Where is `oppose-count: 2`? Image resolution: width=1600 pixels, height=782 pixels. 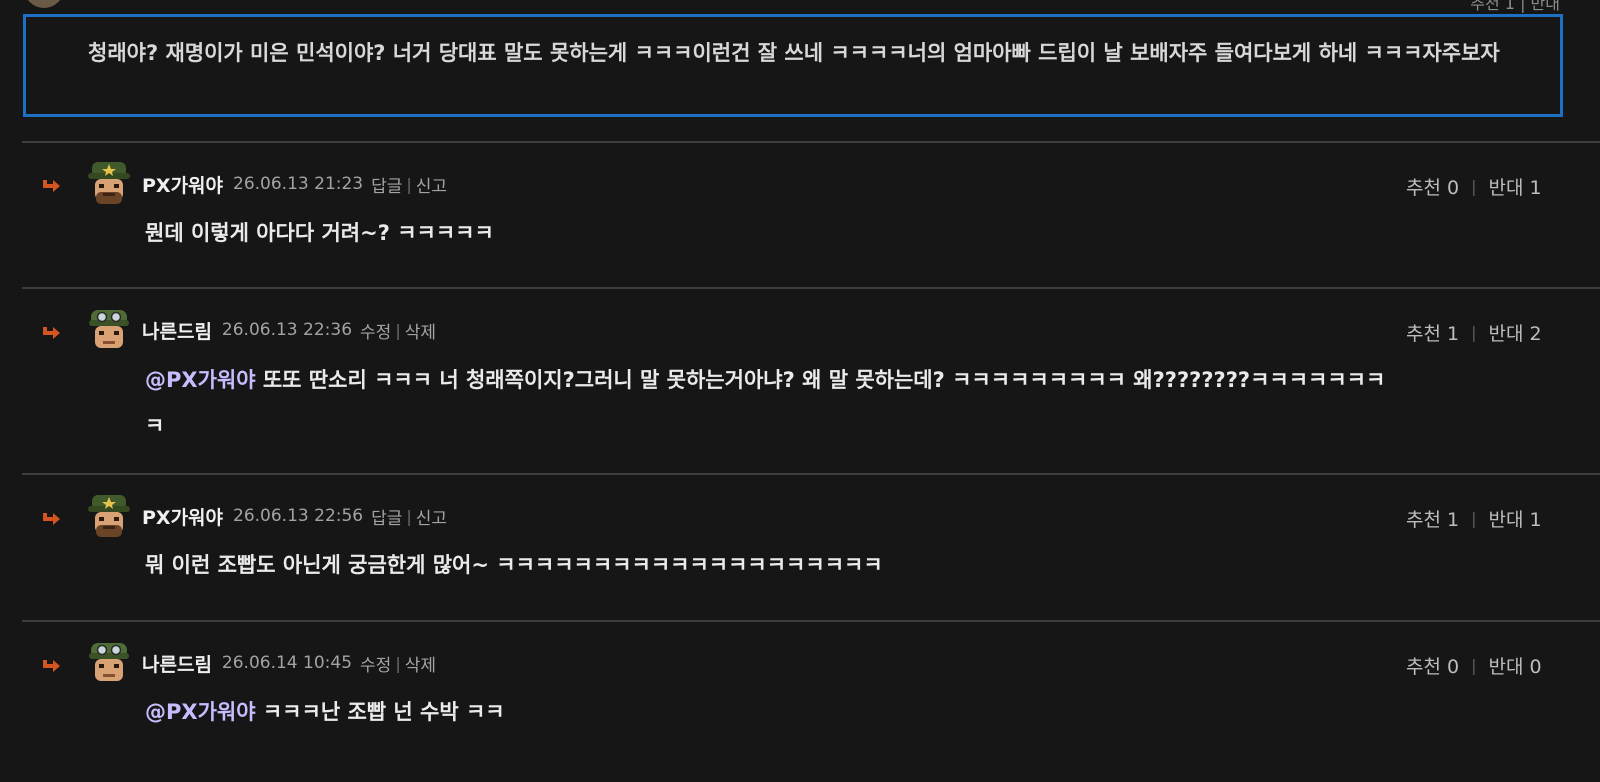 oppose-count: 2 is located at coordinates (1535, 333).